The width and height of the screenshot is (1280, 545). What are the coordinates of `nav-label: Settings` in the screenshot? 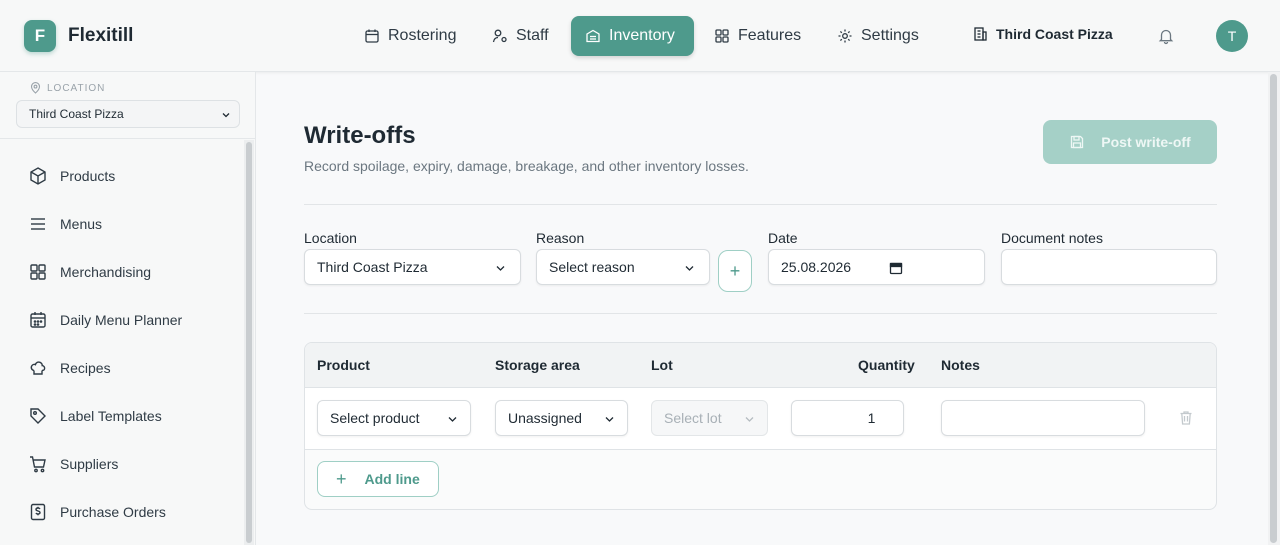 It's located at (890, 35).